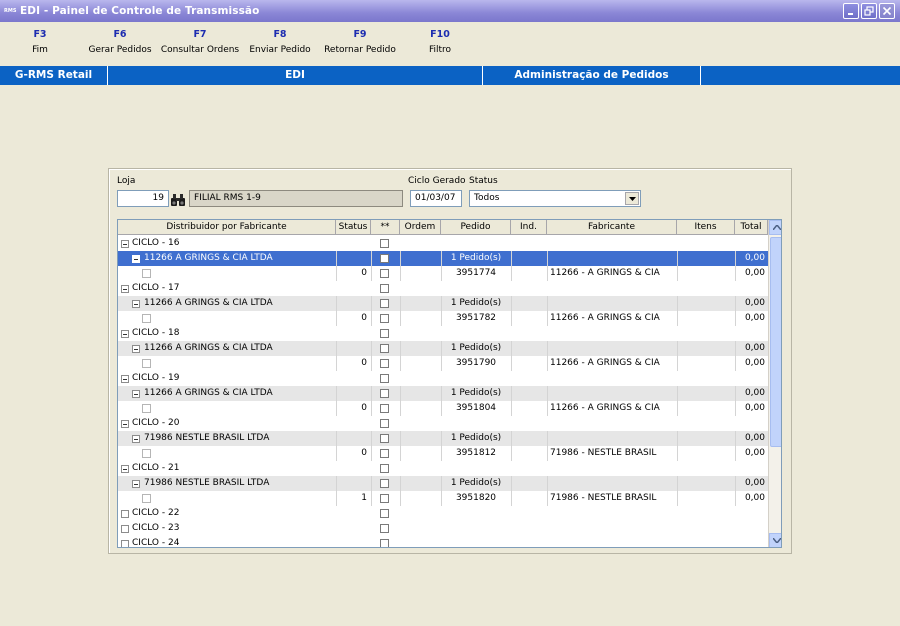 Image resolution: width=900 pixels, height=626 pixels. I want to click on table-row: 0 3951774 11266 - A GRINGS & CIA 0,00, so click(443, 273).